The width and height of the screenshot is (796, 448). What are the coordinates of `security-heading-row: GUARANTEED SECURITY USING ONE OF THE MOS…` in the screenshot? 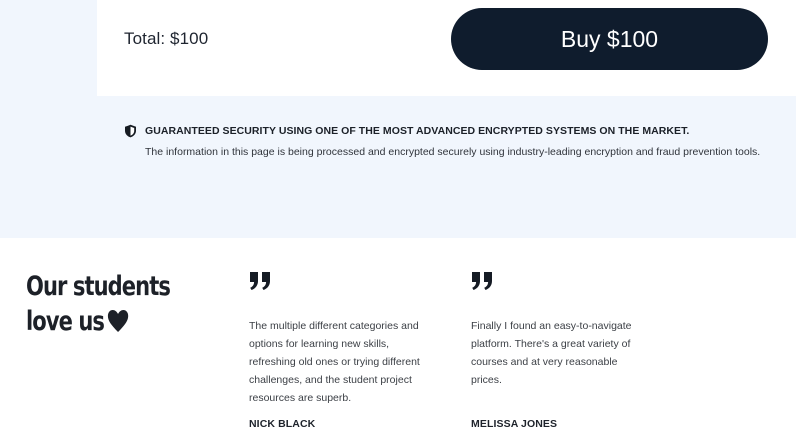 It's located at (449, 131).